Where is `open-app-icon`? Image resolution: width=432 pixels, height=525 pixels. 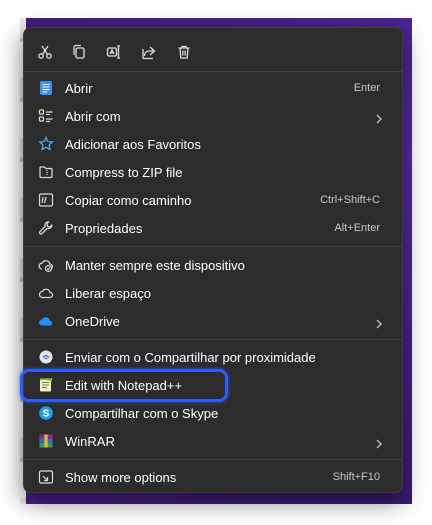 open-app-icon is located at coordinates (46, 88).